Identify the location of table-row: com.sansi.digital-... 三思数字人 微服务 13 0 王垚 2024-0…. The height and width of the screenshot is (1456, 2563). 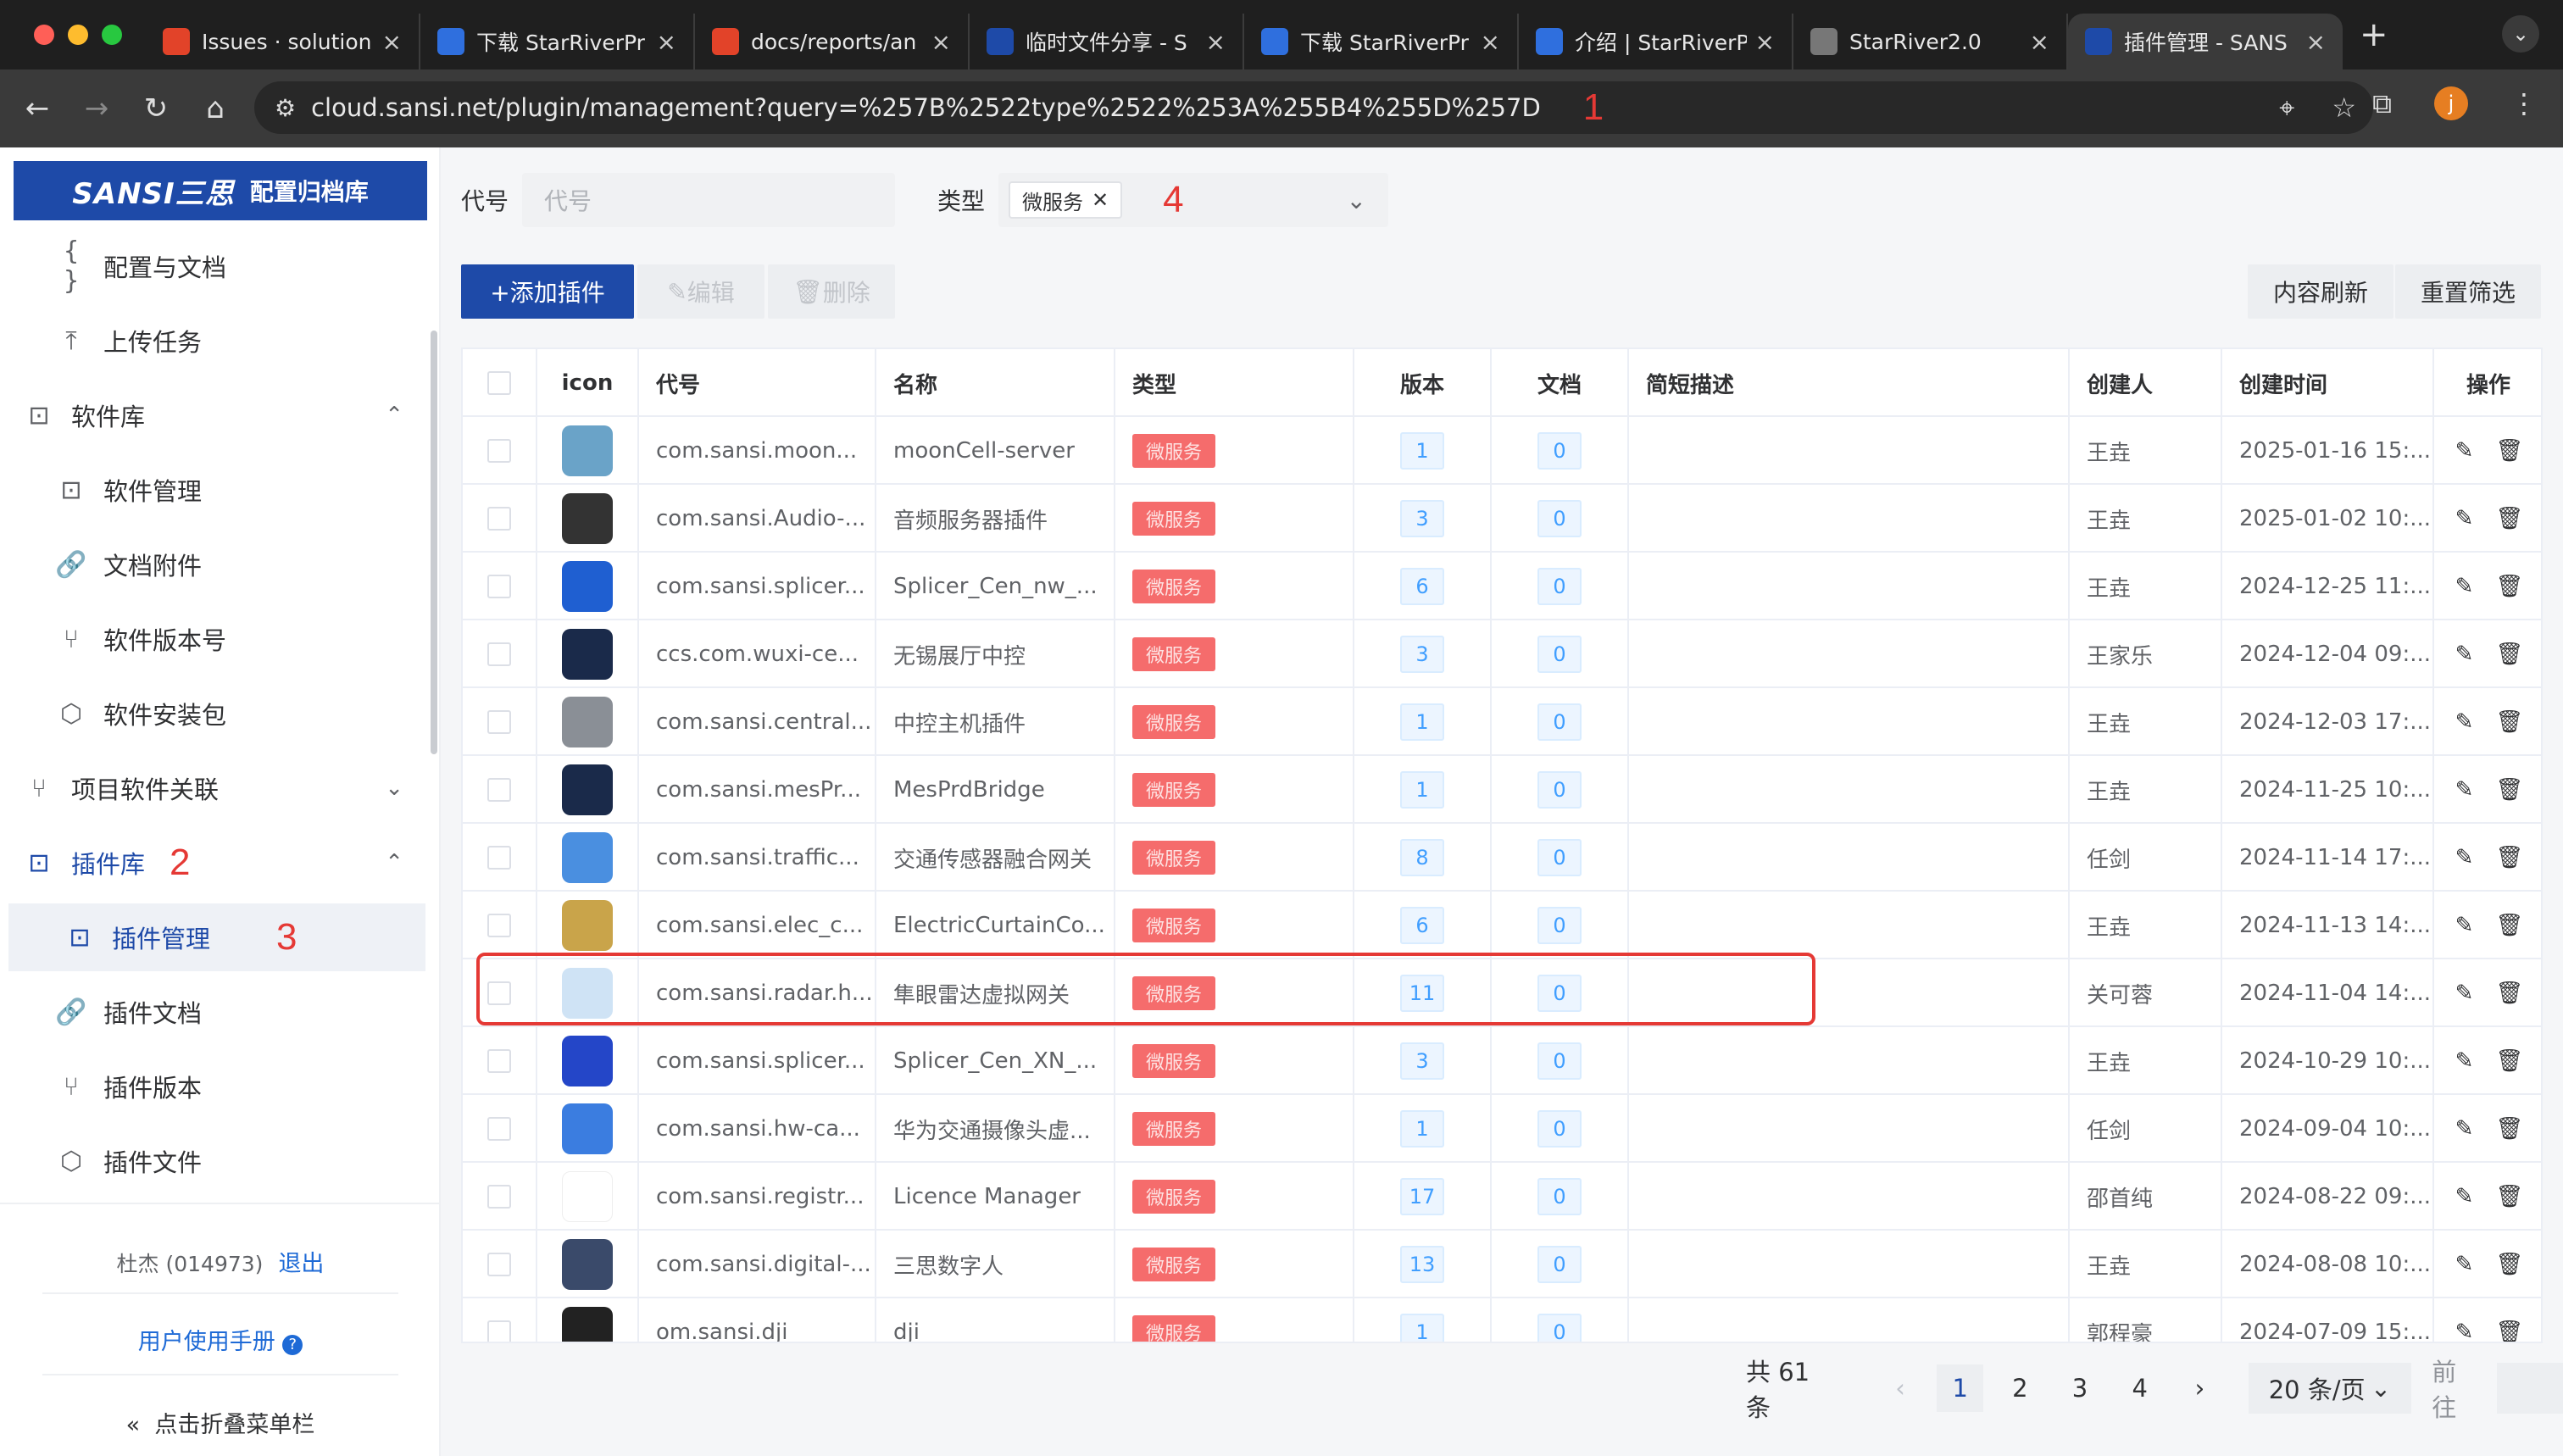
(1502, 1265).